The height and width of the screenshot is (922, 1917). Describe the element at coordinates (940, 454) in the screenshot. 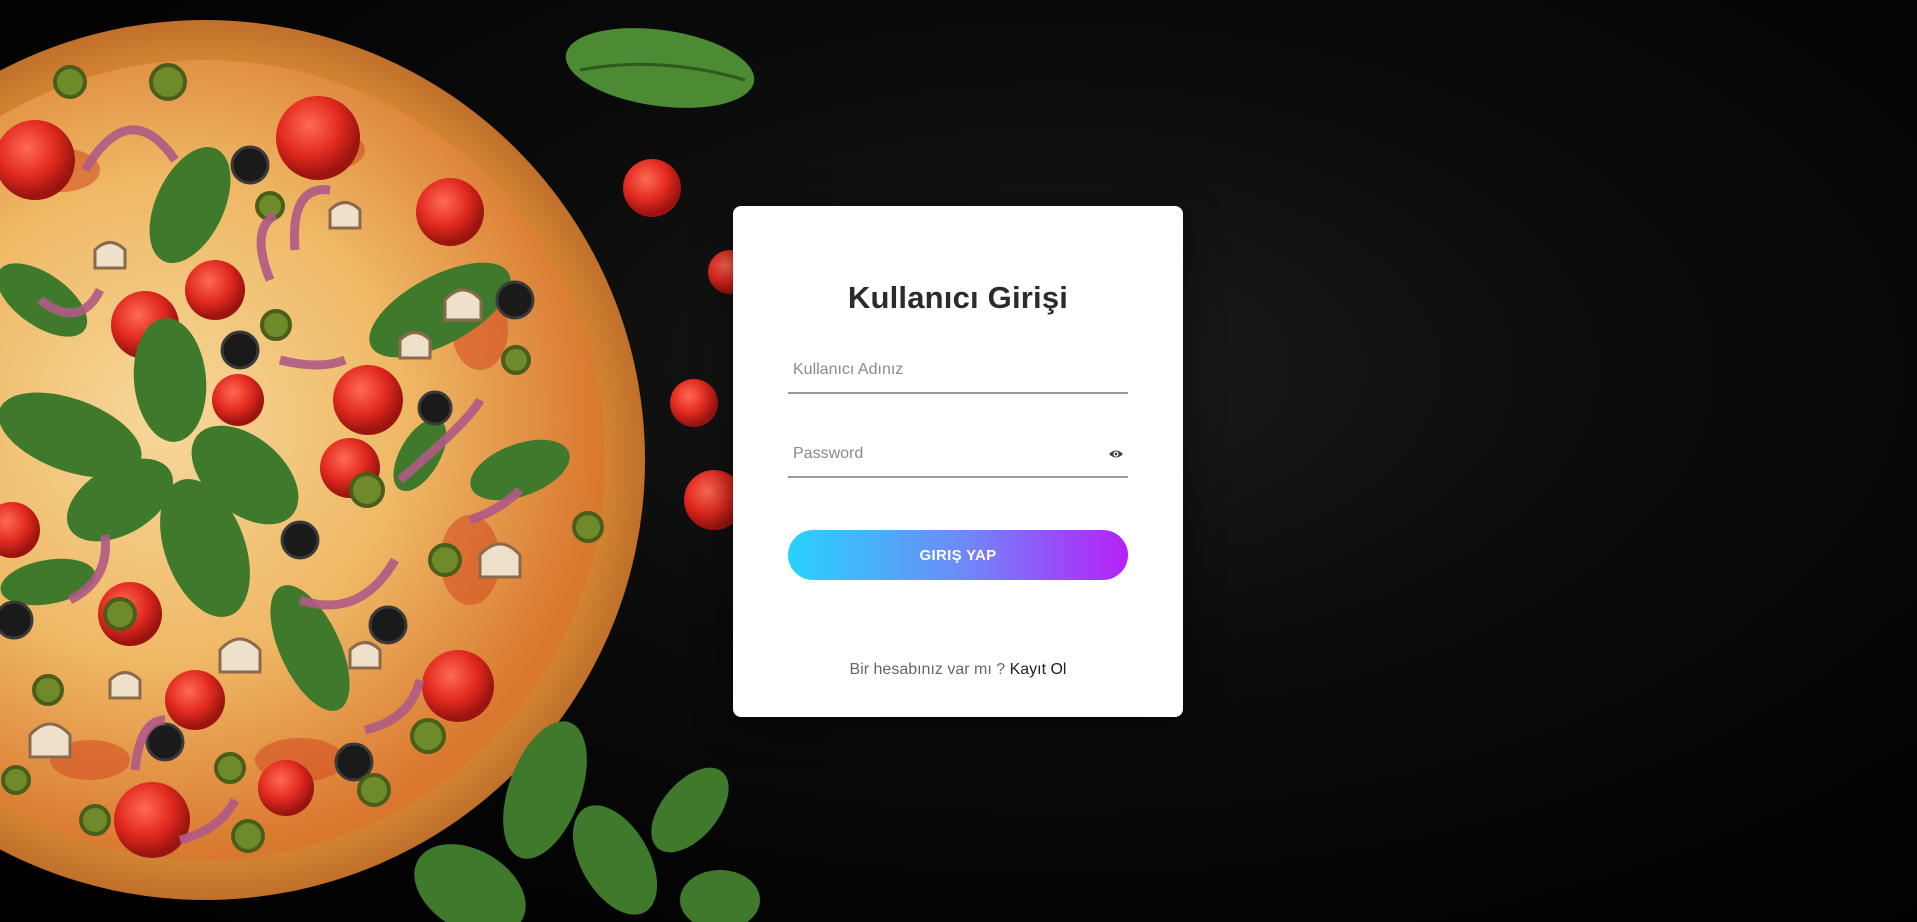

I see `password-input` at that location.